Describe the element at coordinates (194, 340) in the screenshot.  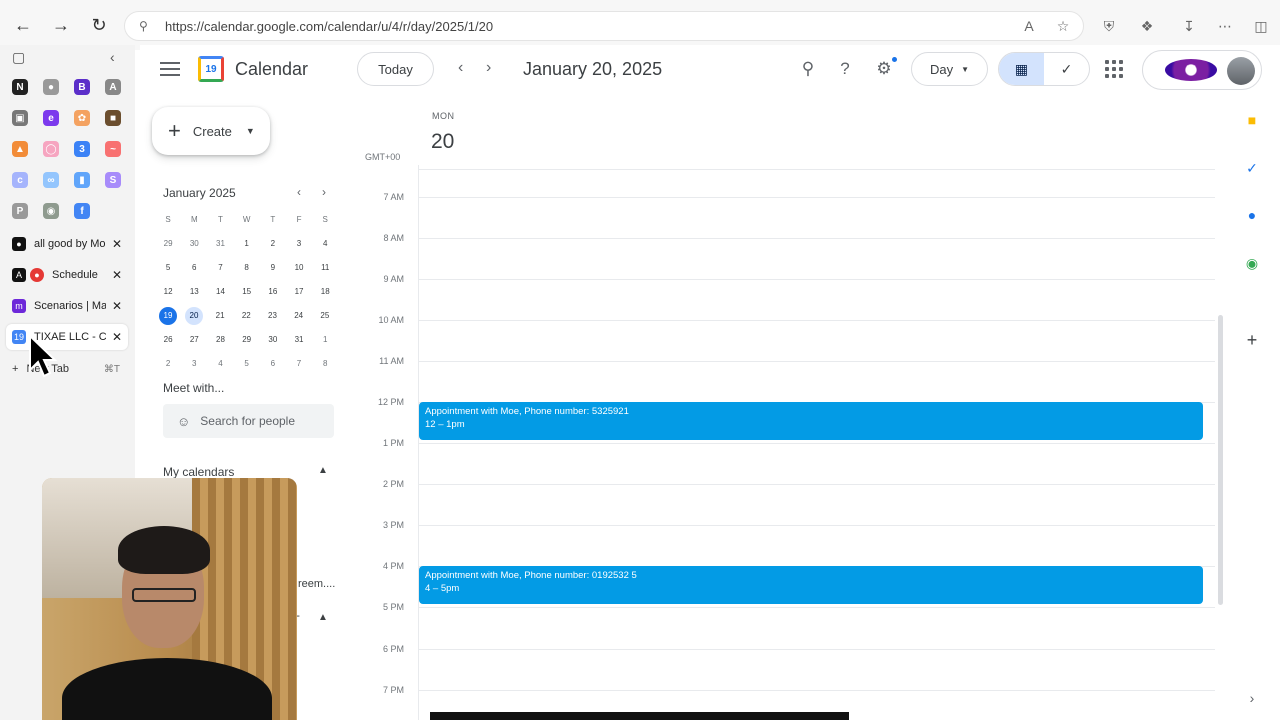
I see `mini-day: 27` at that location.